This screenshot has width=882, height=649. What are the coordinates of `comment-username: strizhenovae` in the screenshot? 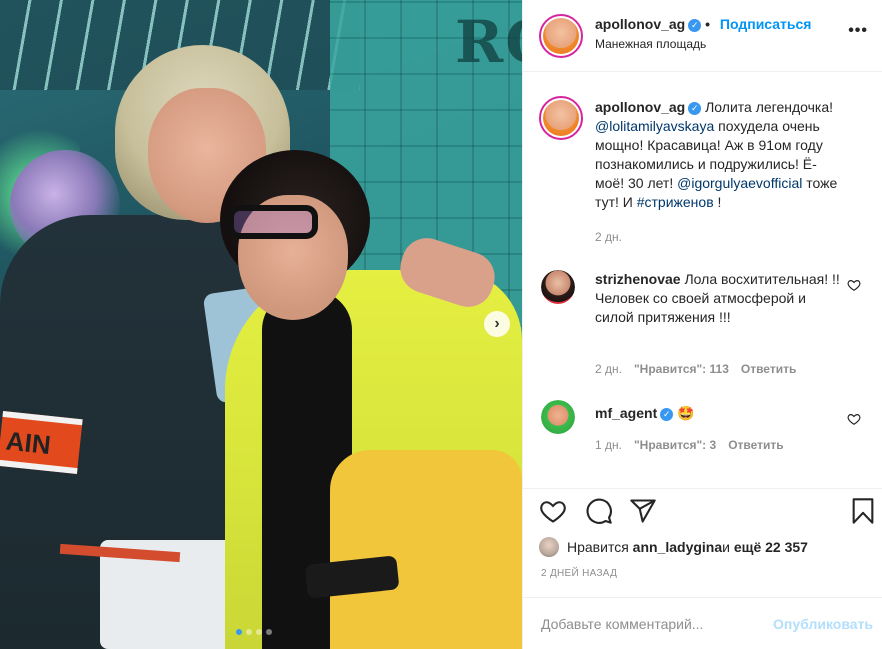 It's located at (638, 279).